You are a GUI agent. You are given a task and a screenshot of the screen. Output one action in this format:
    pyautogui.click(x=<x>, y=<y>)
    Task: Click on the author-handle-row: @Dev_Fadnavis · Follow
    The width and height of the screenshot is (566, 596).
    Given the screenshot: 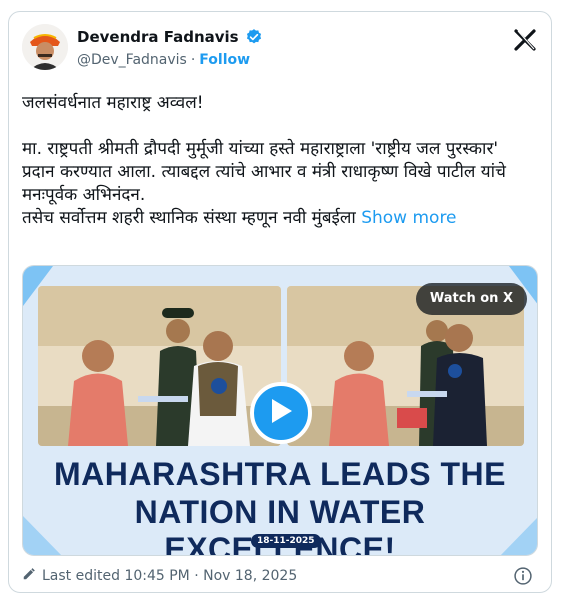 What is the action you would take?
    pyautogui.click(x=163, y=60)
    